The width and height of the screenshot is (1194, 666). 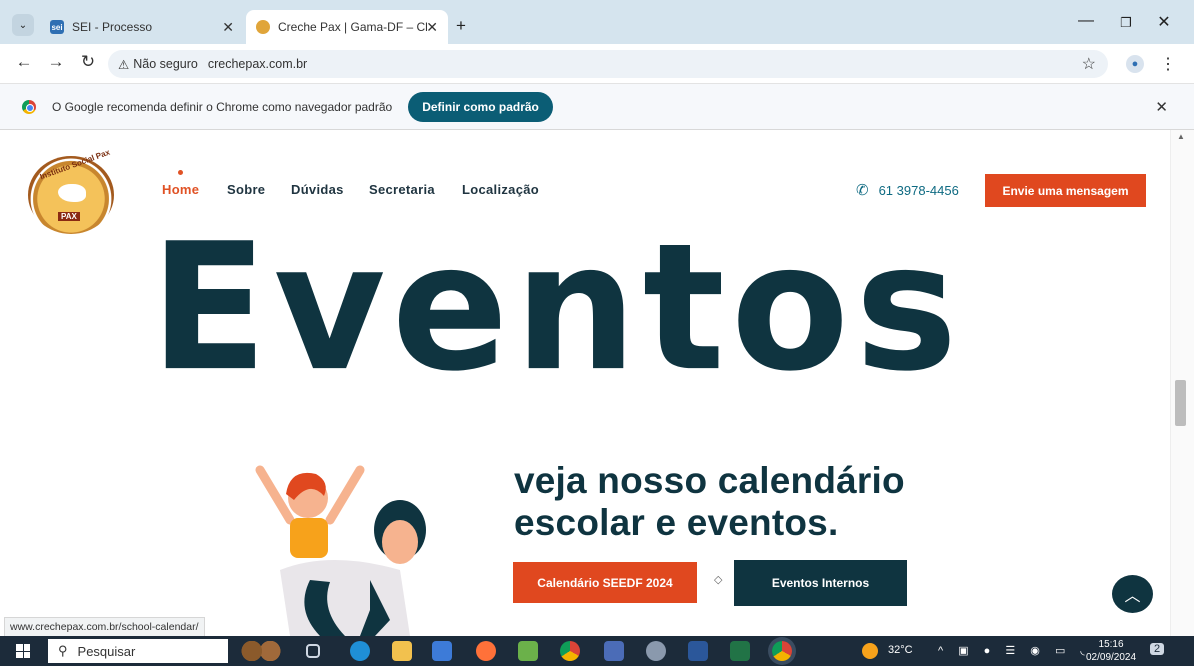 I want to click on nav-localizacao: Localização, so click(x=500, y=189).